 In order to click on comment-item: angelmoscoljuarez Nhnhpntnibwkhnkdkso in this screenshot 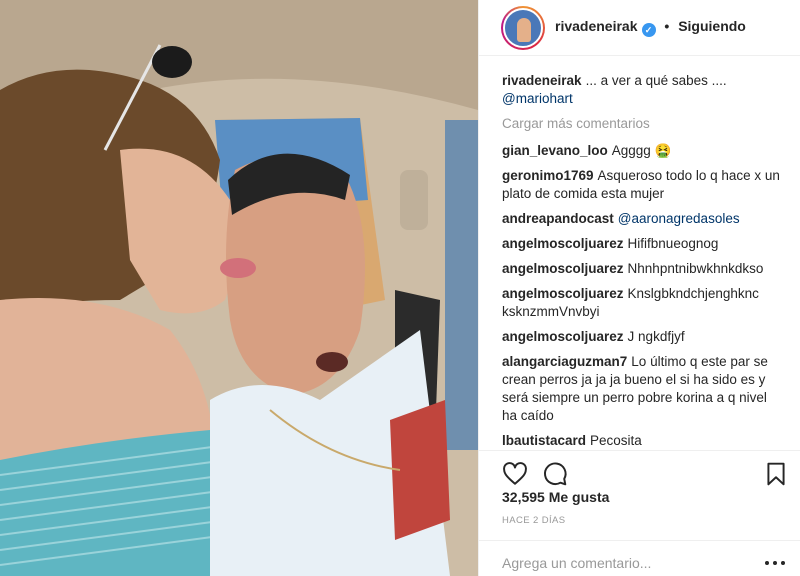, I will do `click(643, 269)`.